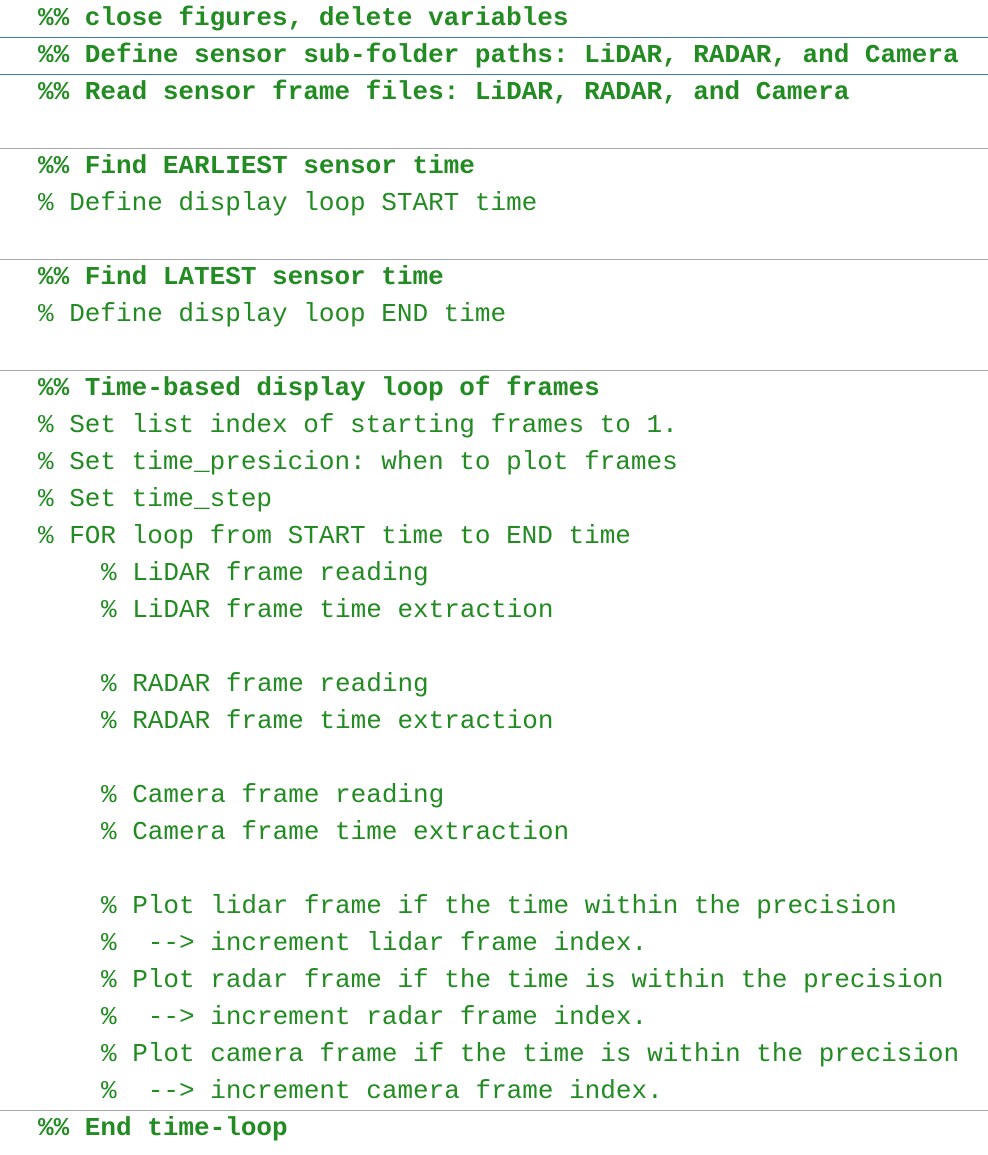 The height and width of the screenshot is (1155, 988). Describe the element at coordinates (494, 277) in the screenshot. I see `section-find-latest: %% Find LATEST sensor time` at that location.